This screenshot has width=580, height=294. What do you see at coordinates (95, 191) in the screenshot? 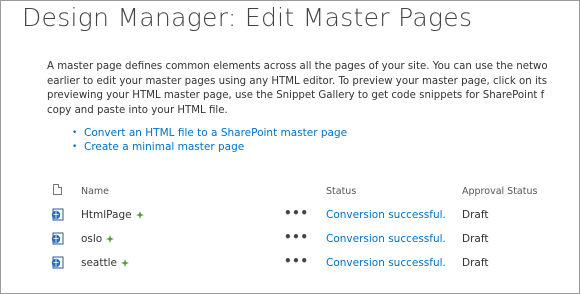
I see `column-header-name: Name` at bounding box center [95, 191].